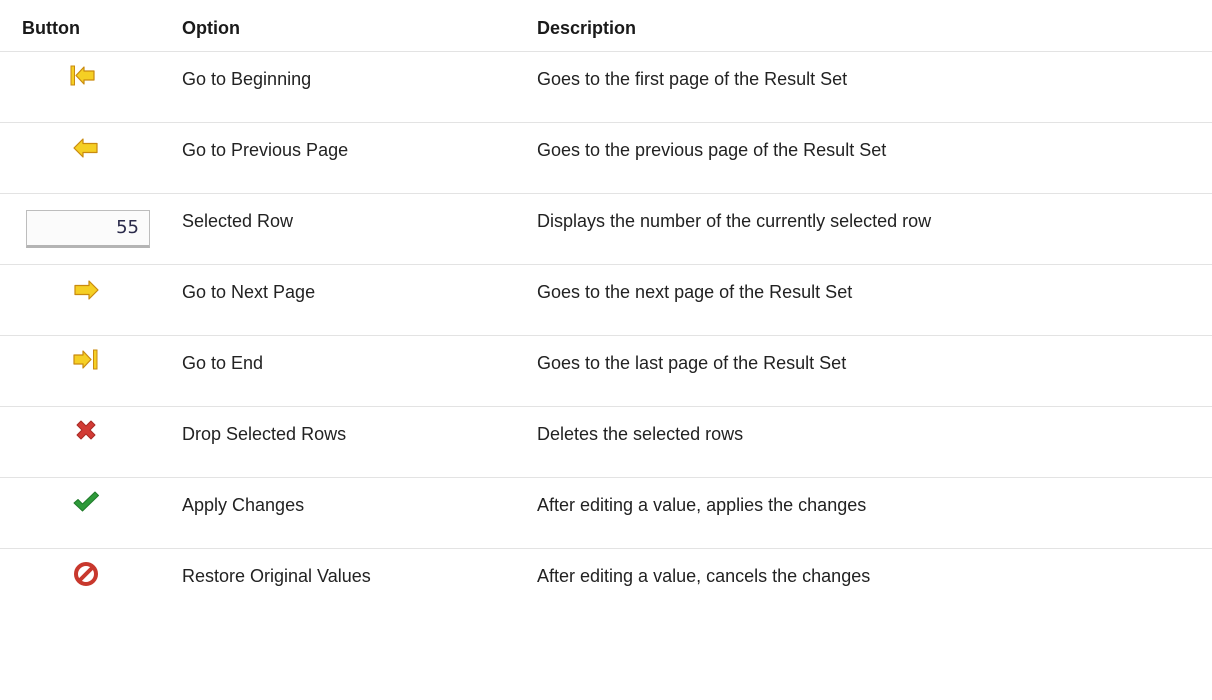  I want to click on option-label: Restore Original Values, so click(276, 576).